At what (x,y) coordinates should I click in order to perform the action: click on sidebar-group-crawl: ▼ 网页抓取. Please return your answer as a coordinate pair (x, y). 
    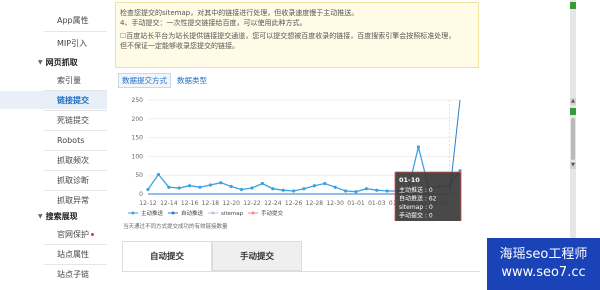
    Looking at the image, I should click on (58, 62).